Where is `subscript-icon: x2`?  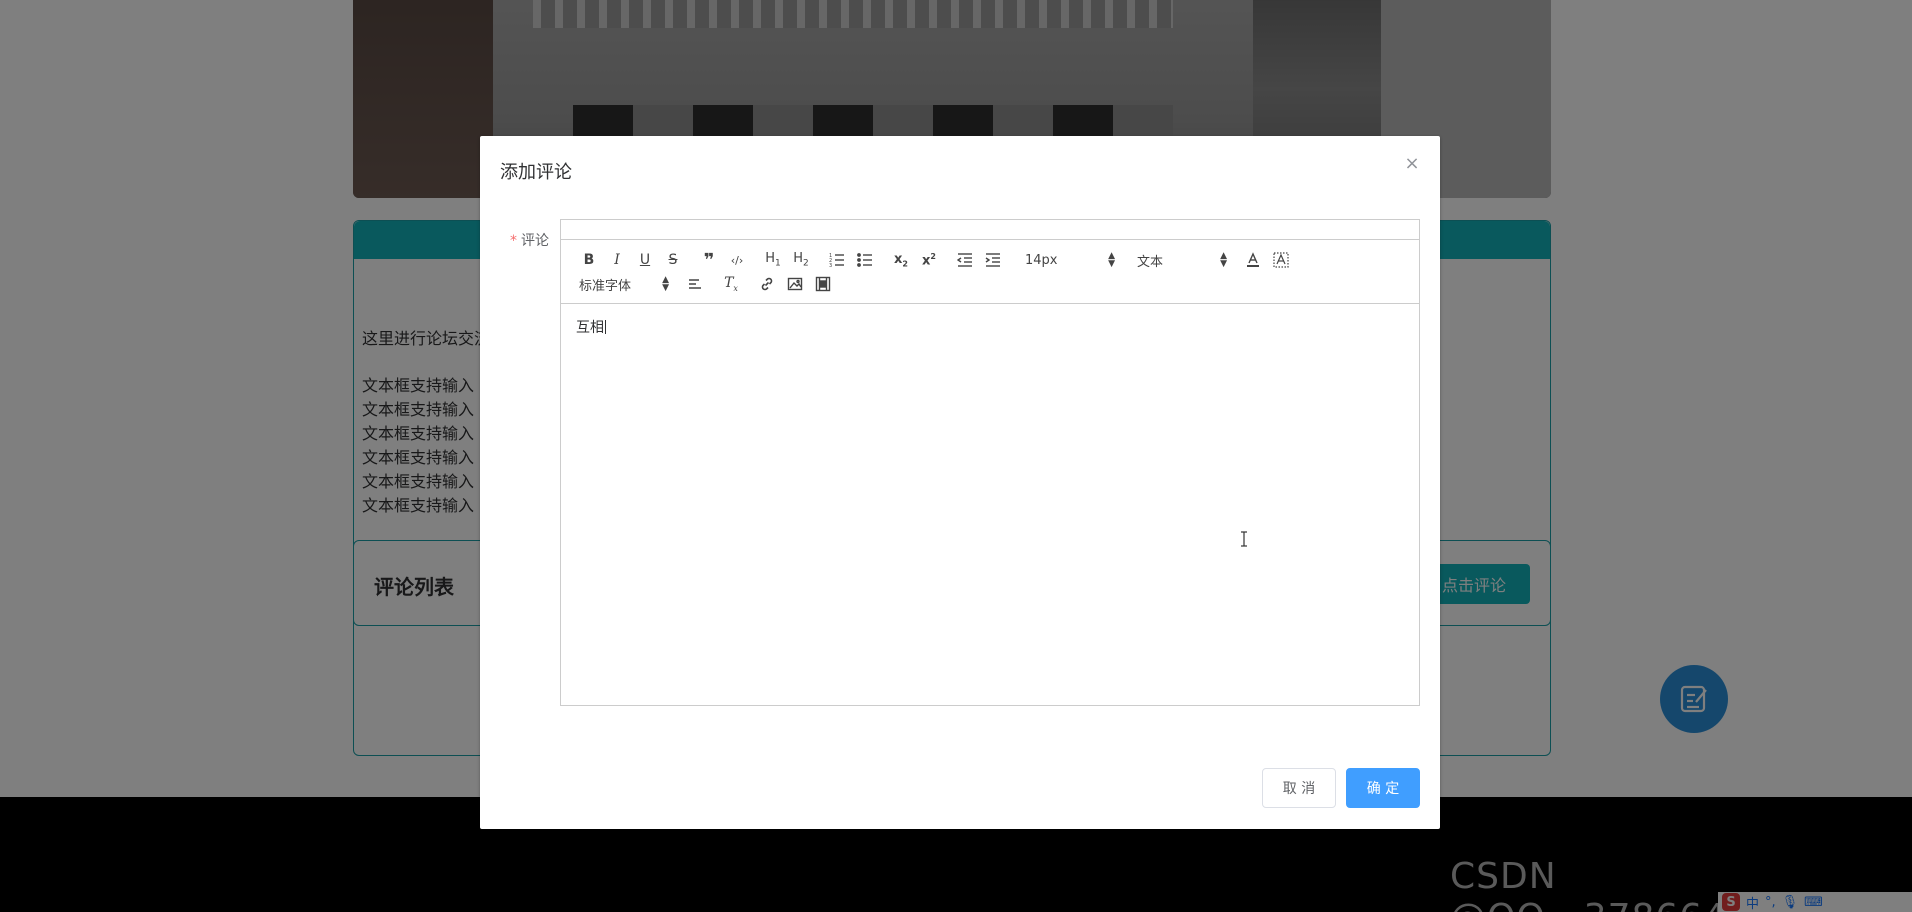
subscript-icon: x2 is located at coordinates (901, 260).